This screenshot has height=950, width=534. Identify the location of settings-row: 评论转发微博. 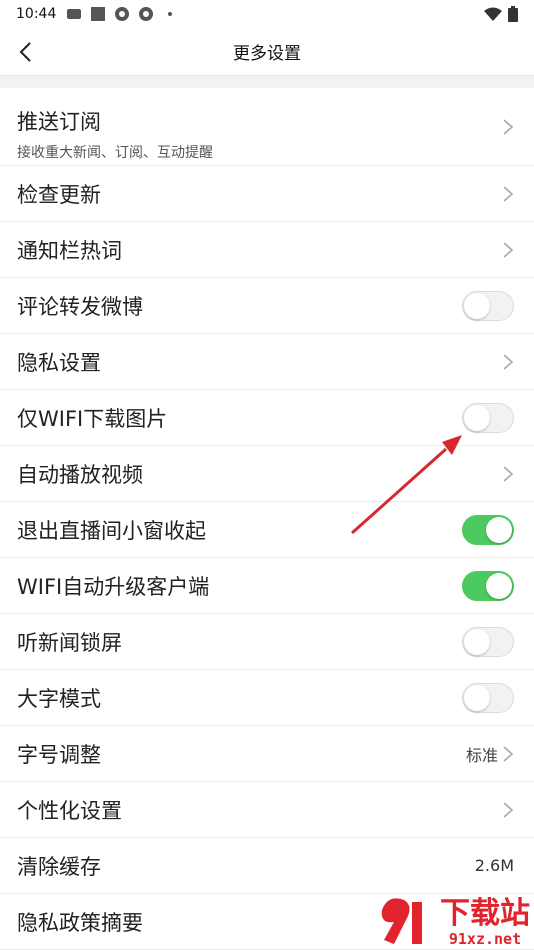
(267, 306).